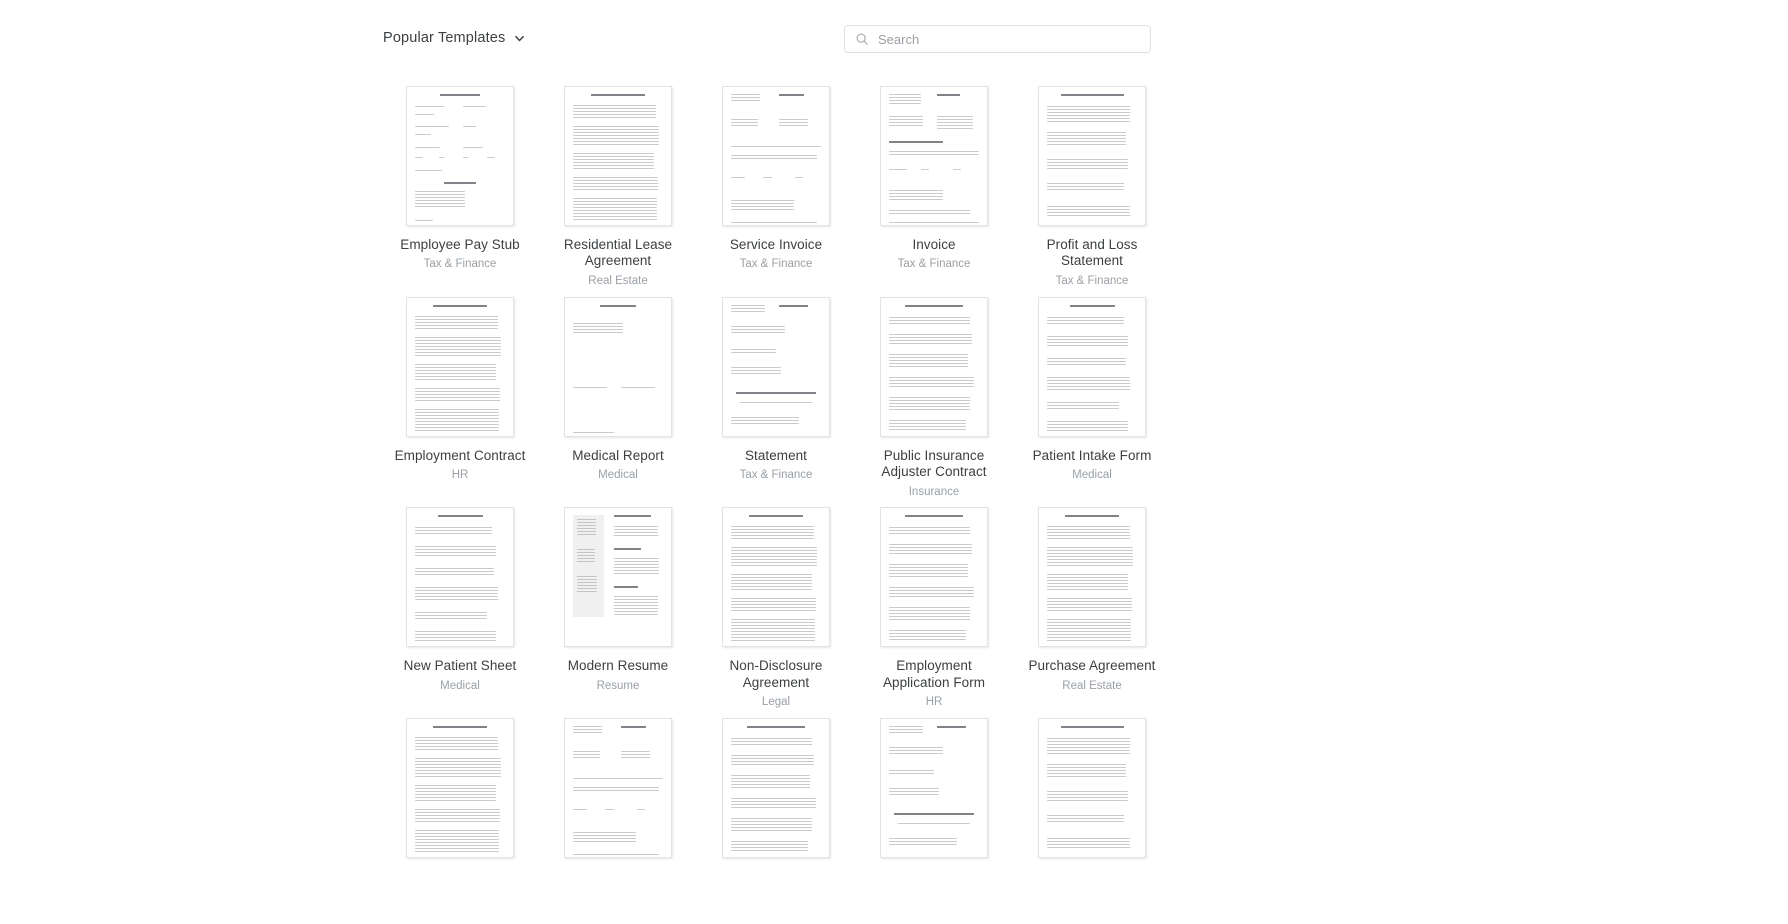  Describe the element at coordinates (776, 244) in the screenshot. I see `template-title: Service Invoice` at that location.